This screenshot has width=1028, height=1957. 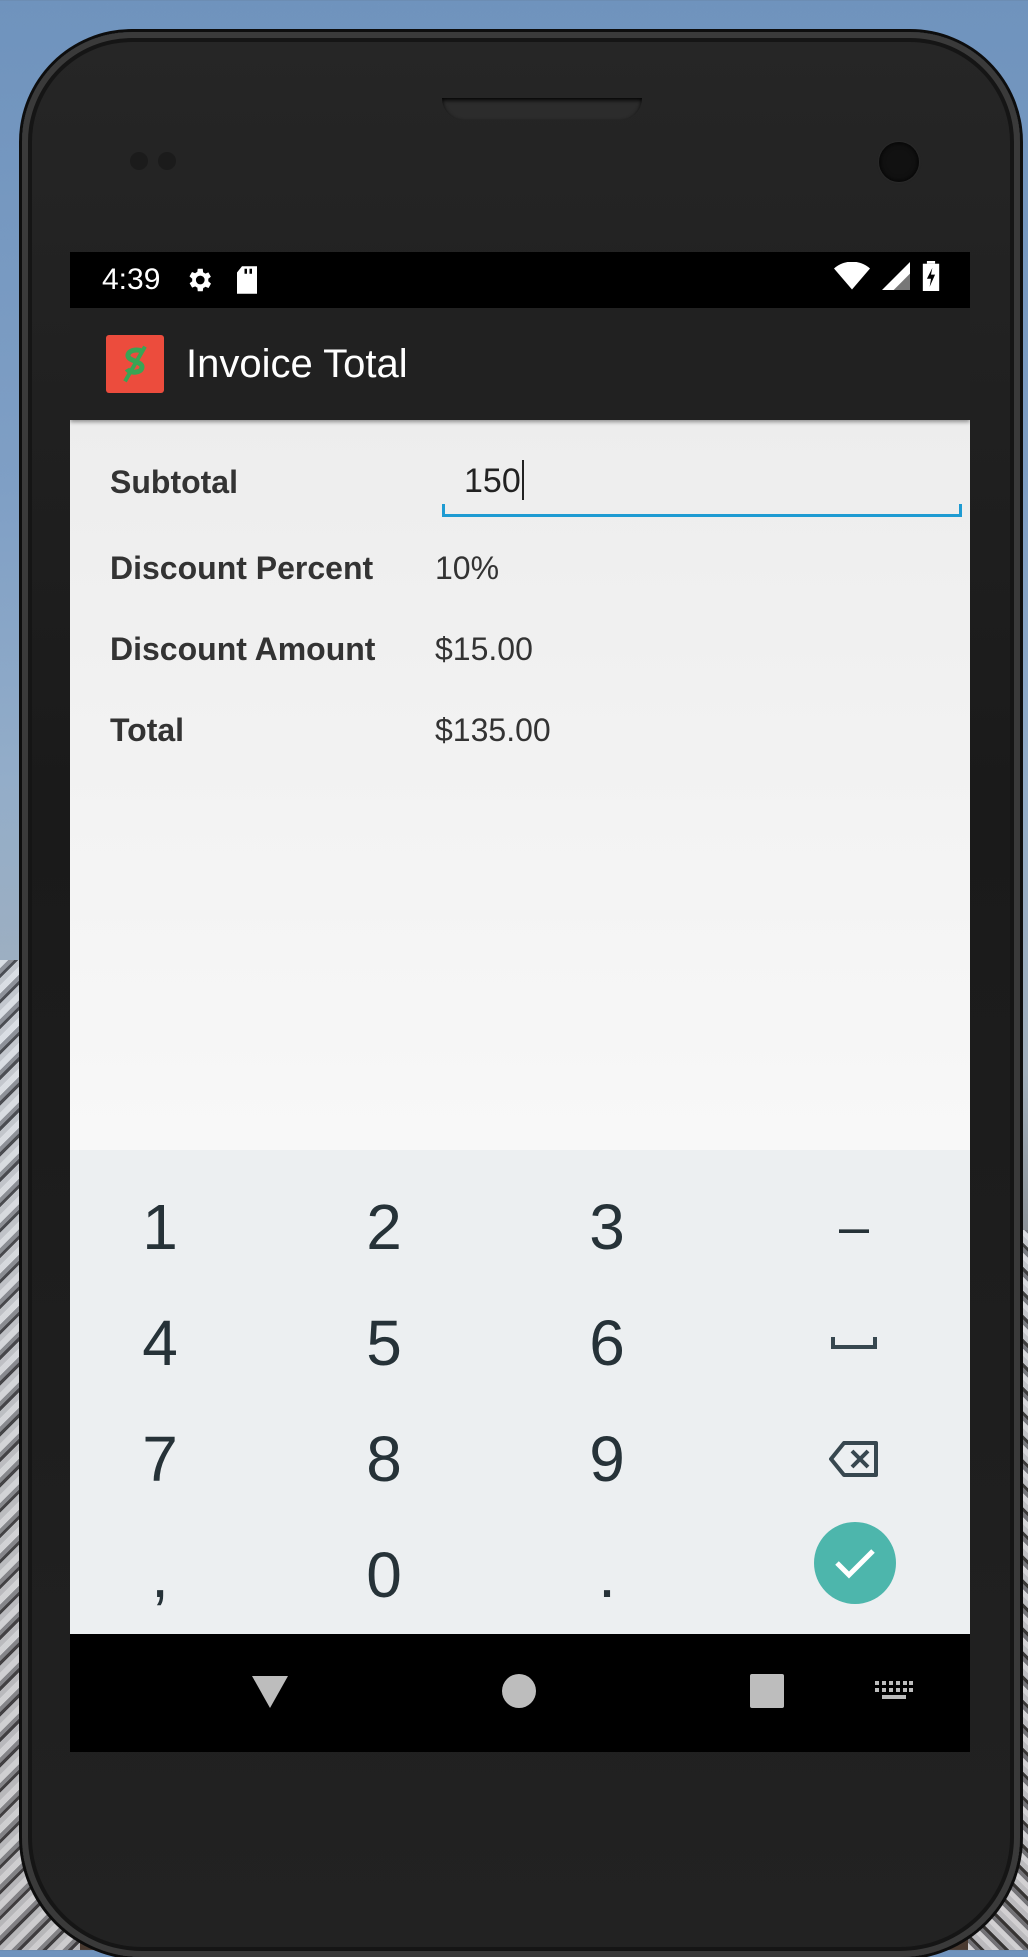 I want to click on total-value: $135.00, so click(x=493, y=729).